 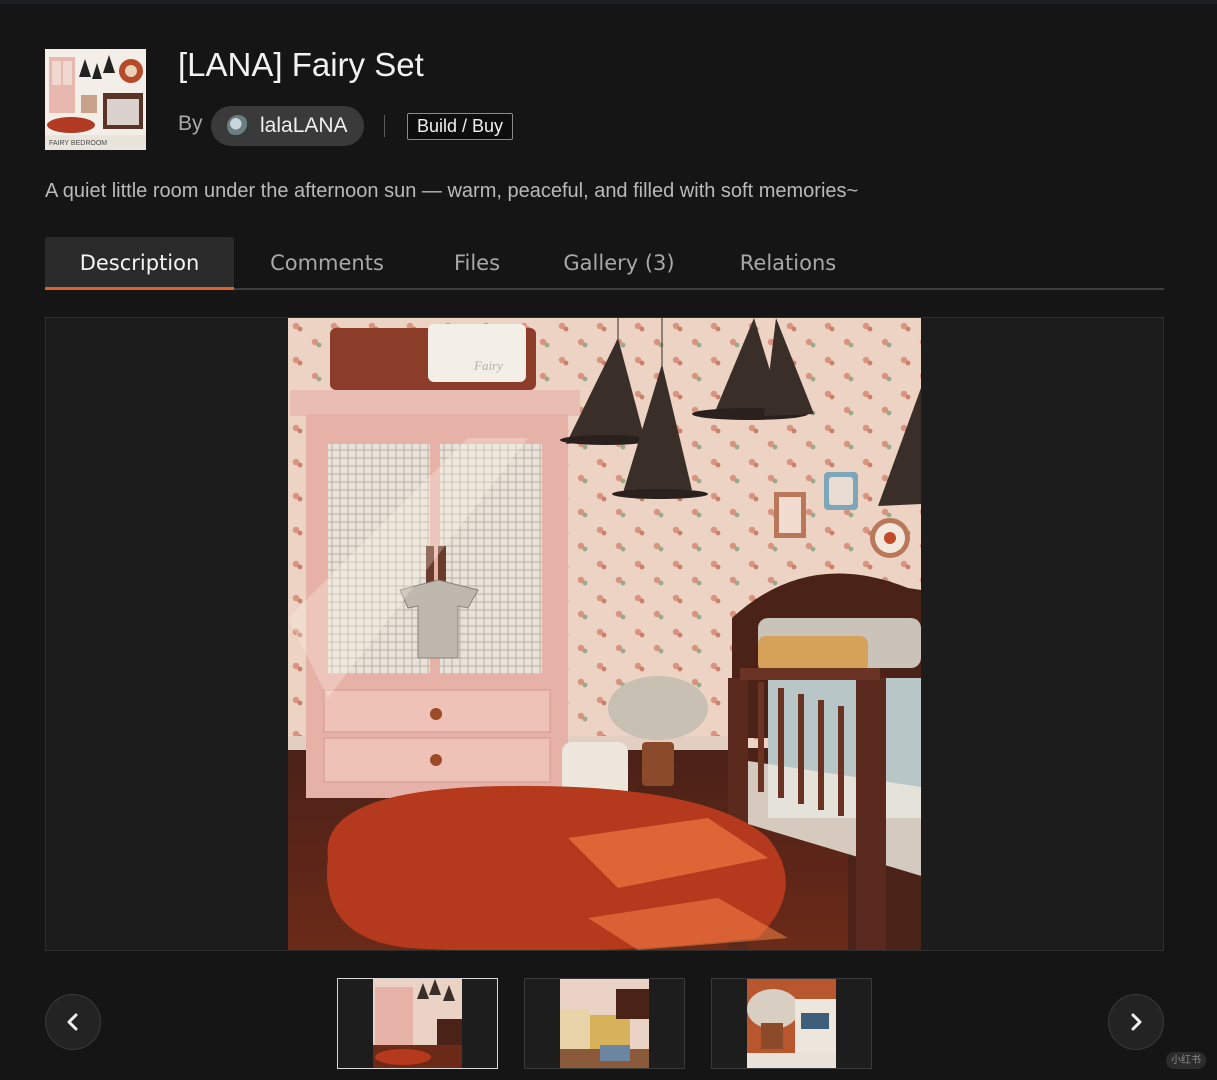 I want to click on category-badge: Build / Buy, so click(x=460, y=126).